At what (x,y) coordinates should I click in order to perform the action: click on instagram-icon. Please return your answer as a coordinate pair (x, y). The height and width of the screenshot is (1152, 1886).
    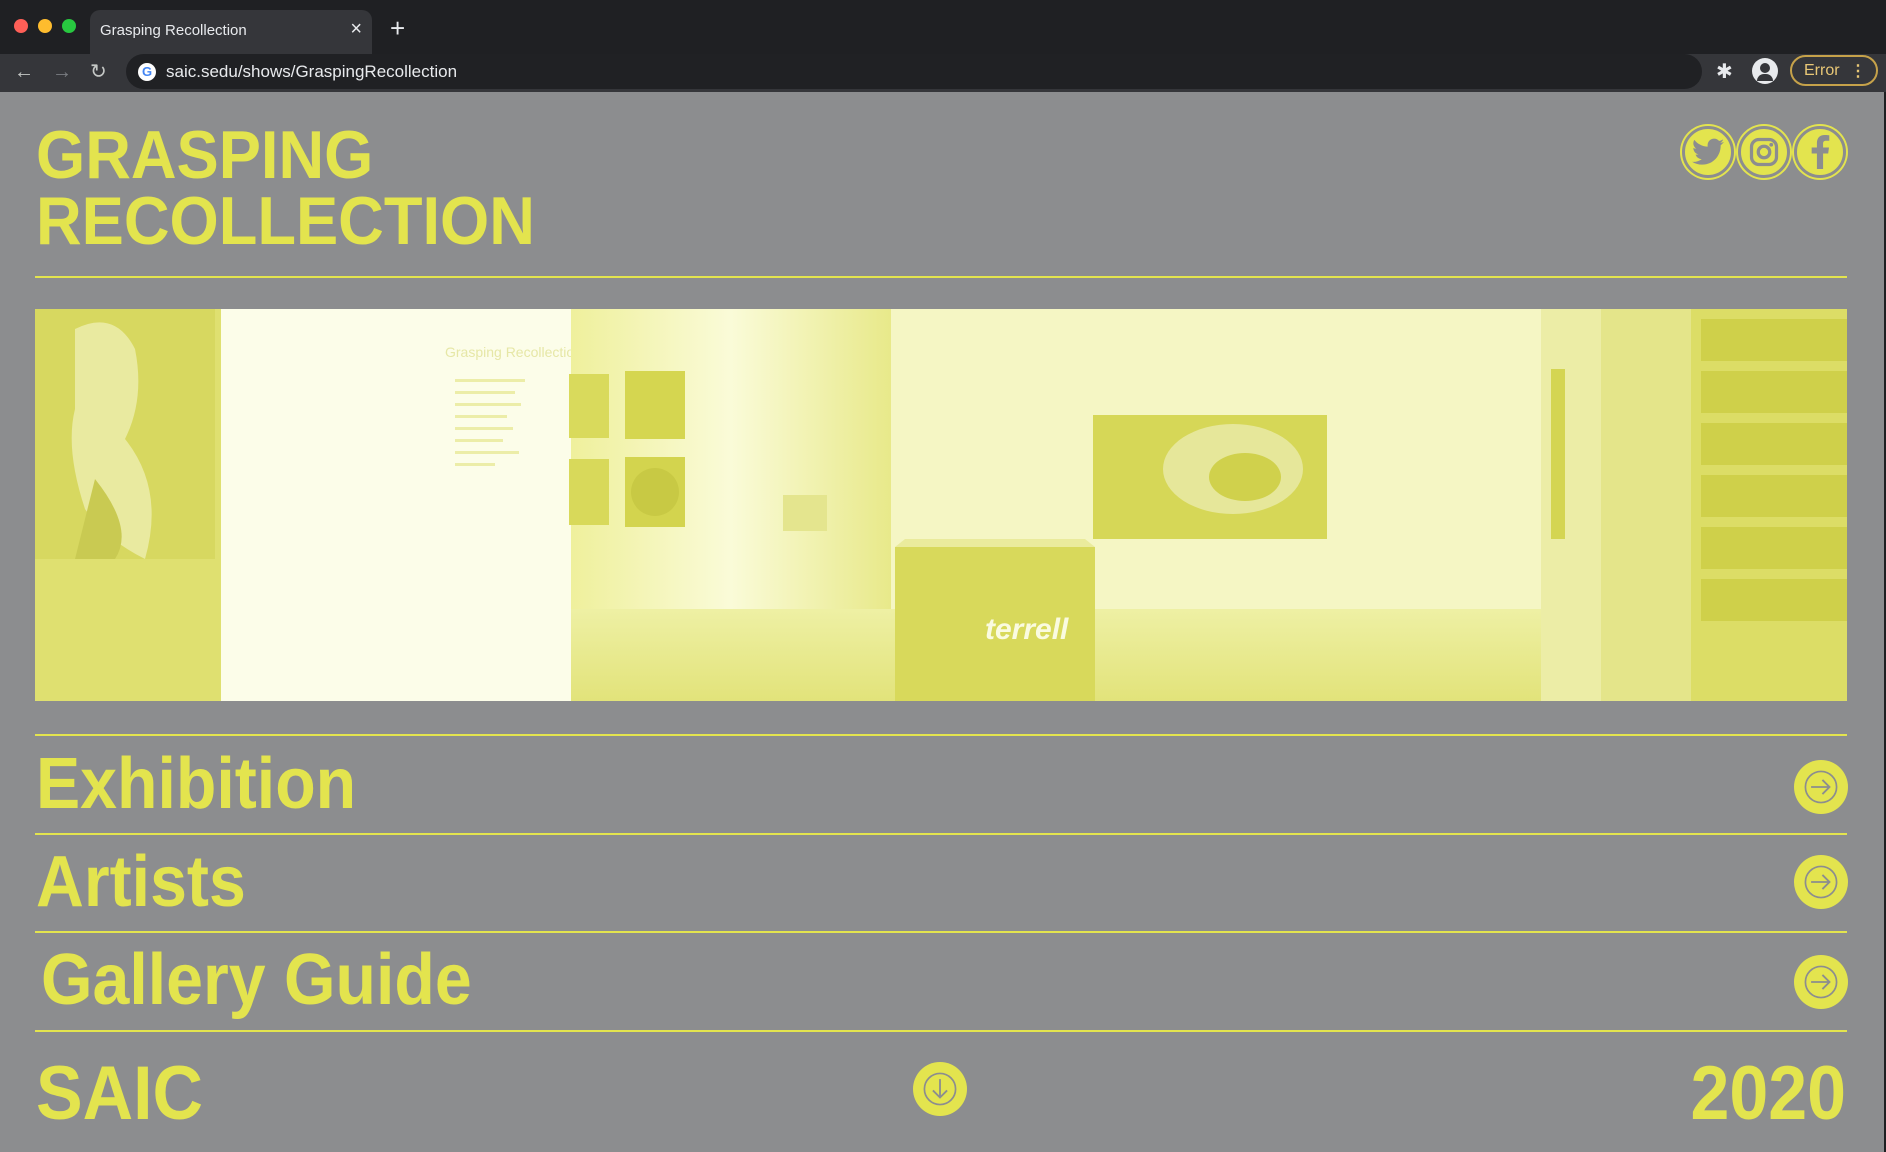
    Looking at the image, I should click on (1764, 152).